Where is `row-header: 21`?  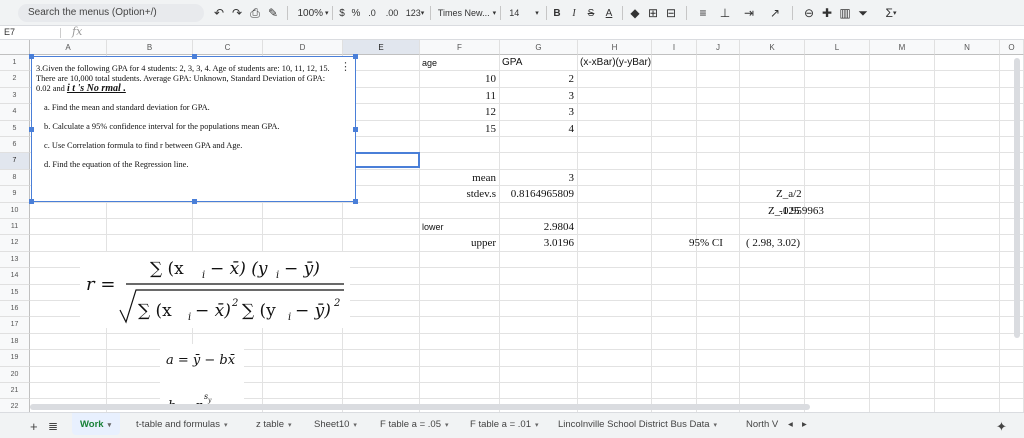 row-header: 21 is located at coordinates (15, 391).